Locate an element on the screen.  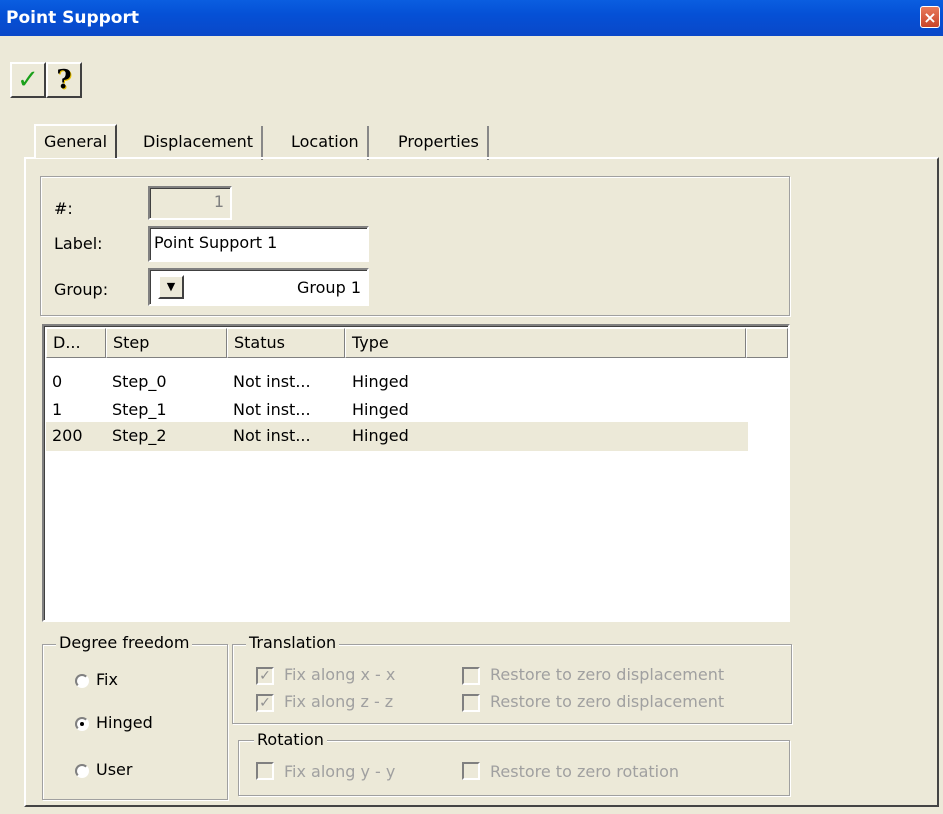
column-header-label: Type is located at coordinates (370, 342).